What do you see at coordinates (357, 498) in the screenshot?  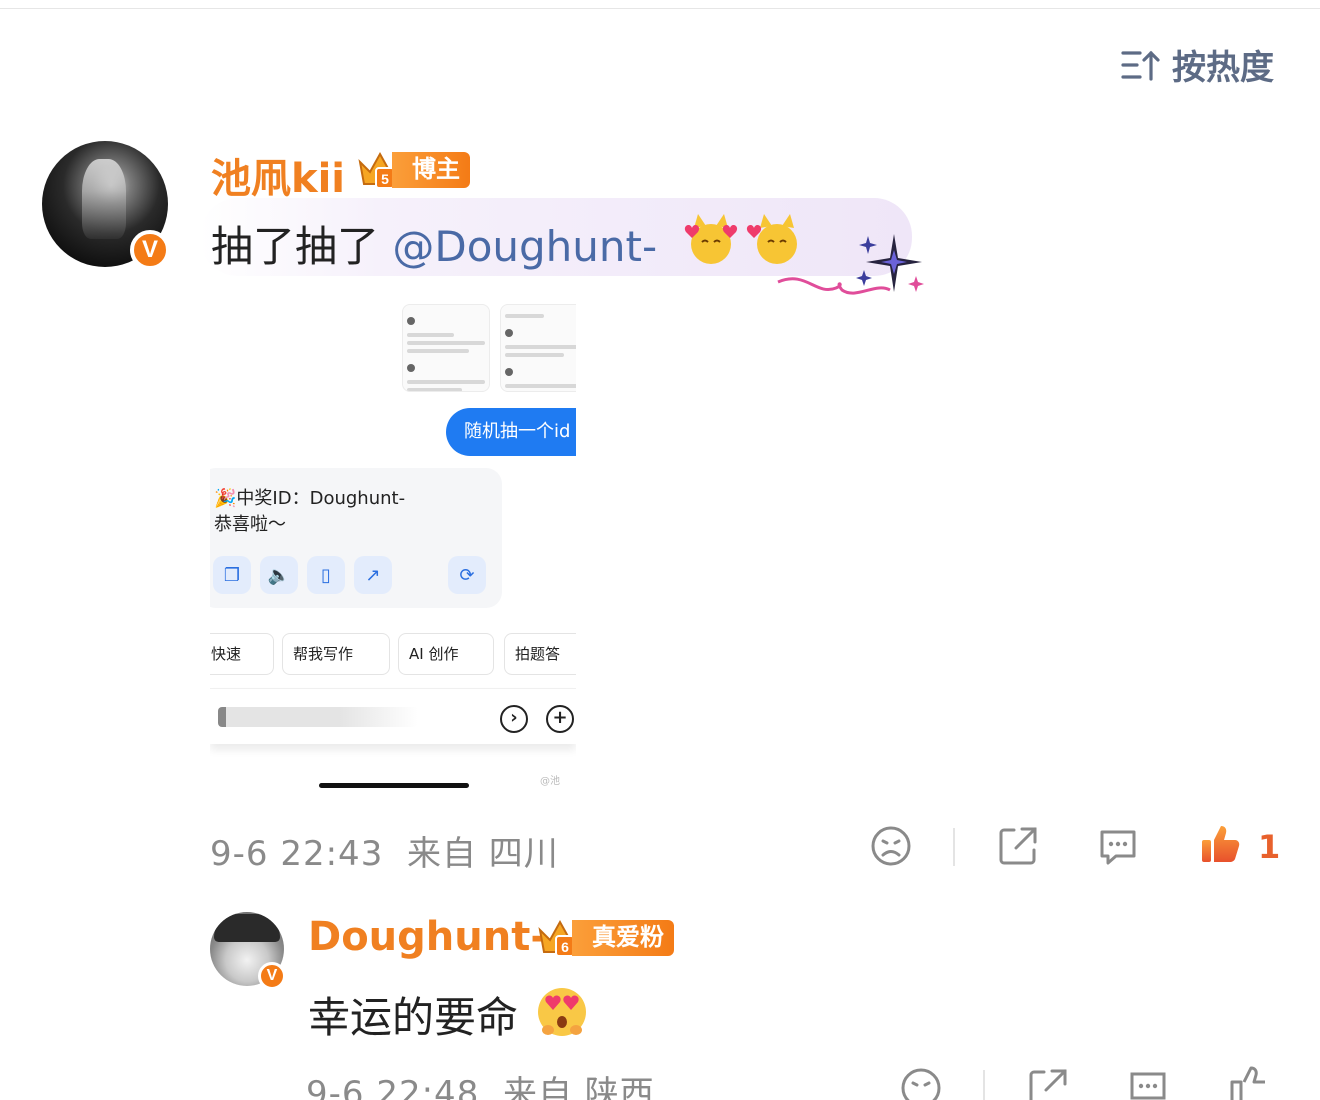 I see `reply-id: Doughunt-` at bounding box center [357, 498].